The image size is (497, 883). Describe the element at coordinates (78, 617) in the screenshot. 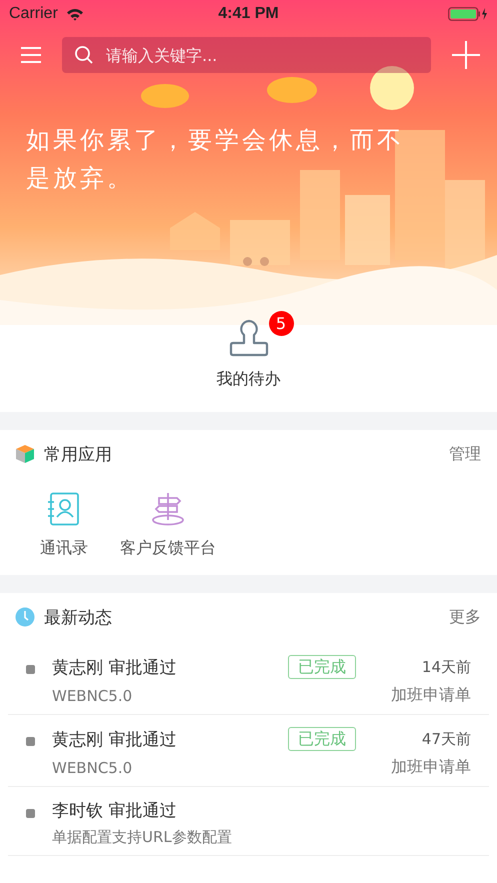

I see `section-title: 最新动态` at that location.